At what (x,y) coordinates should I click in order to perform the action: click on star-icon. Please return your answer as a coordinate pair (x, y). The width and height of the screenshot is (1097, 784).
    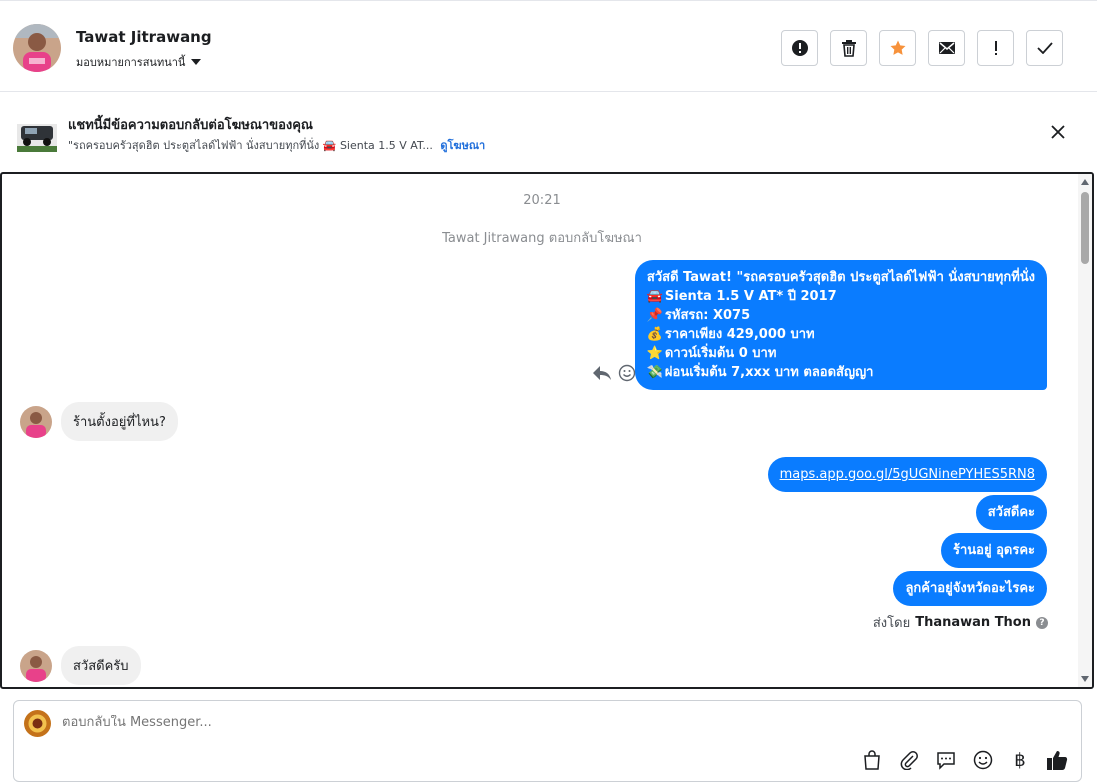
    Looking at the image, I should click on (897, 47).